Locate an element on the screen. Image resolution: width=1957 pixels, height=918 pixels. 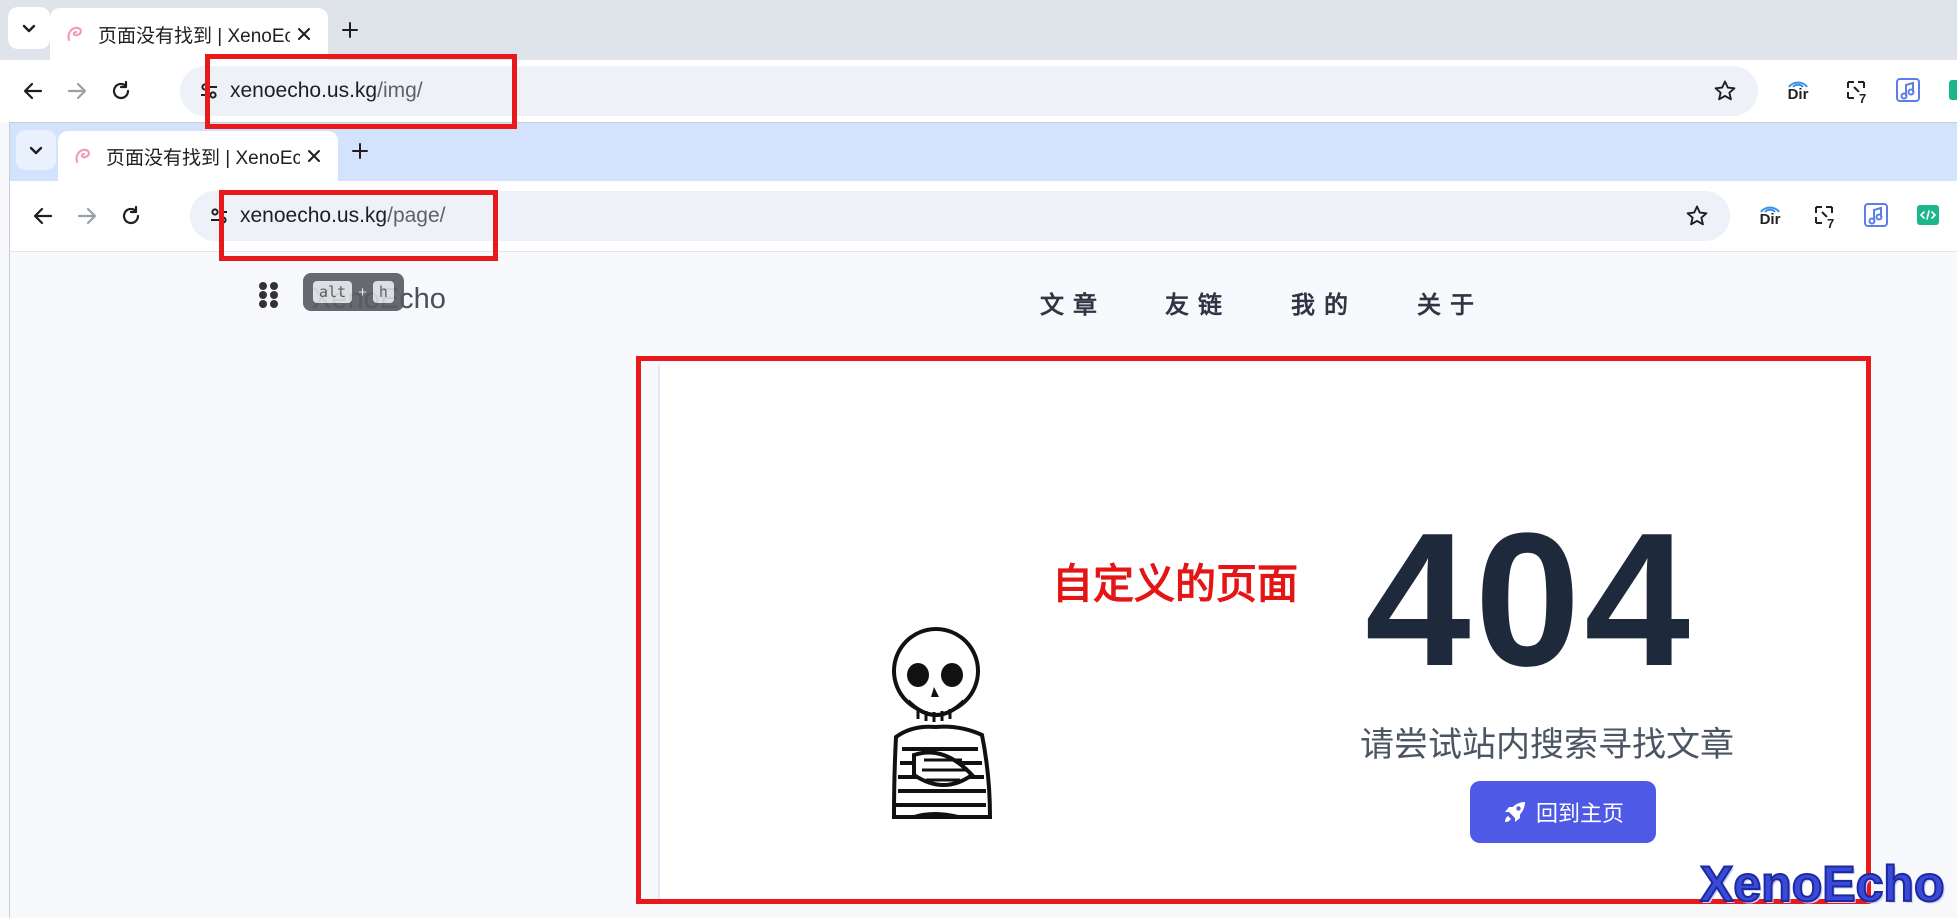
new-tab-button is located at coordinates (350, 30).